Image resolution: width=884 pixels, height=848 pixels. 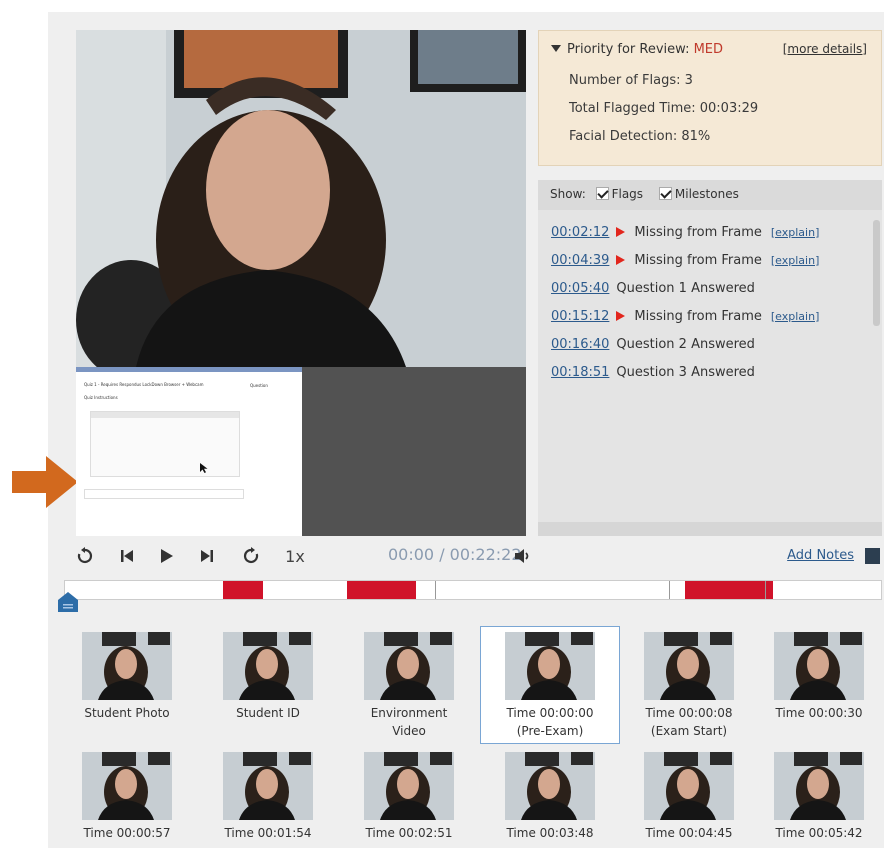 What do you see at coordinates (409, 833) in the screenshot?
I see `thumbnail-label: Time 00:02:51` at bounding box center [409, 833].